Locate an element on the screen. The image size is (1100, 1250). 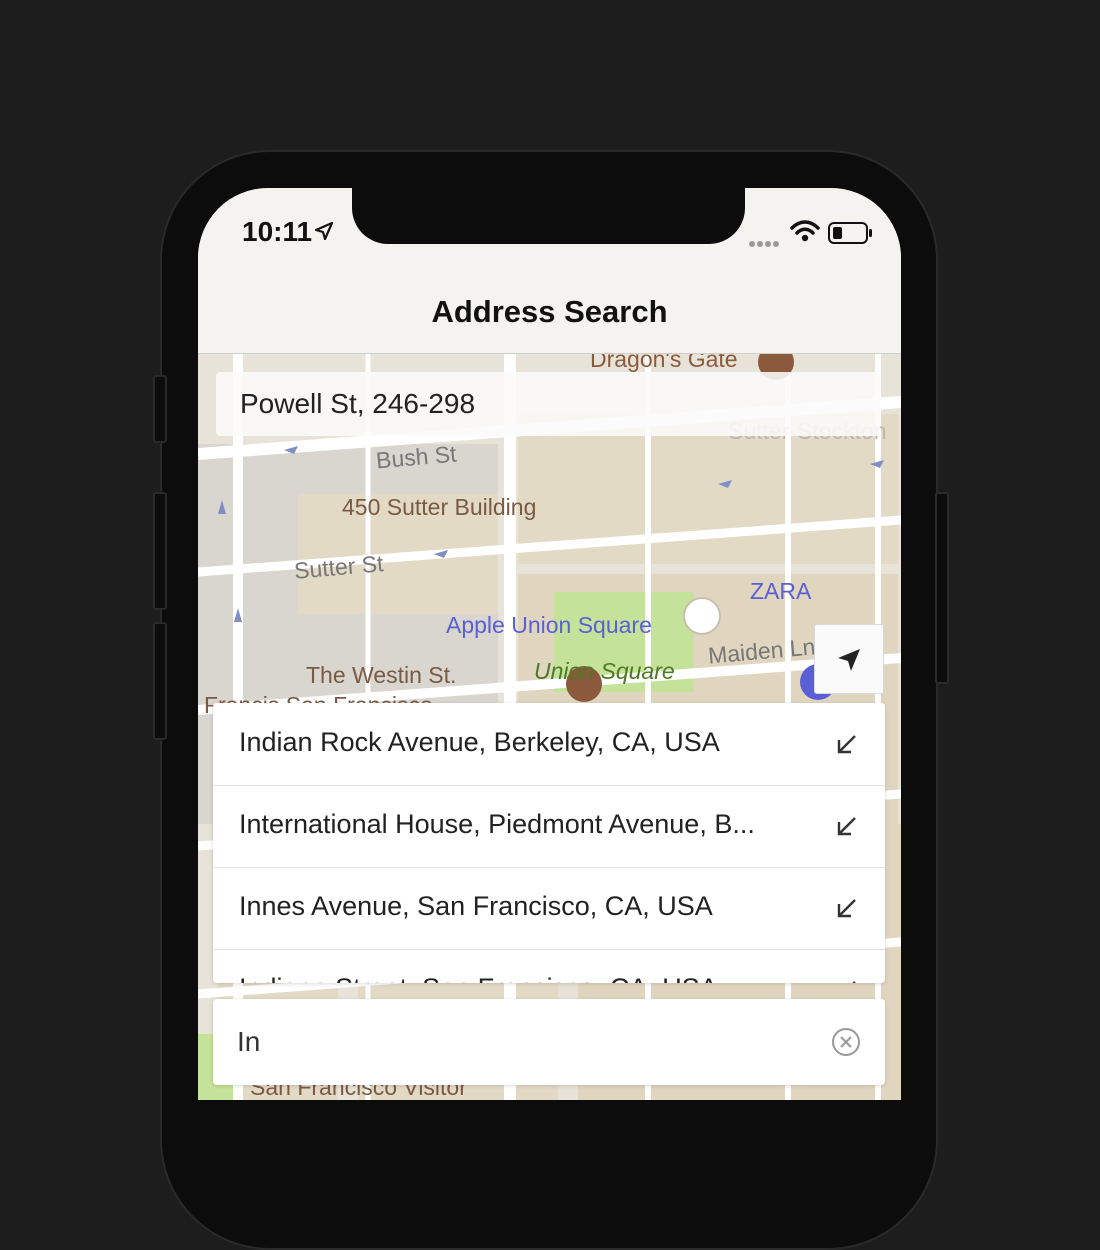
power-button is located at coordinates (942, 588).